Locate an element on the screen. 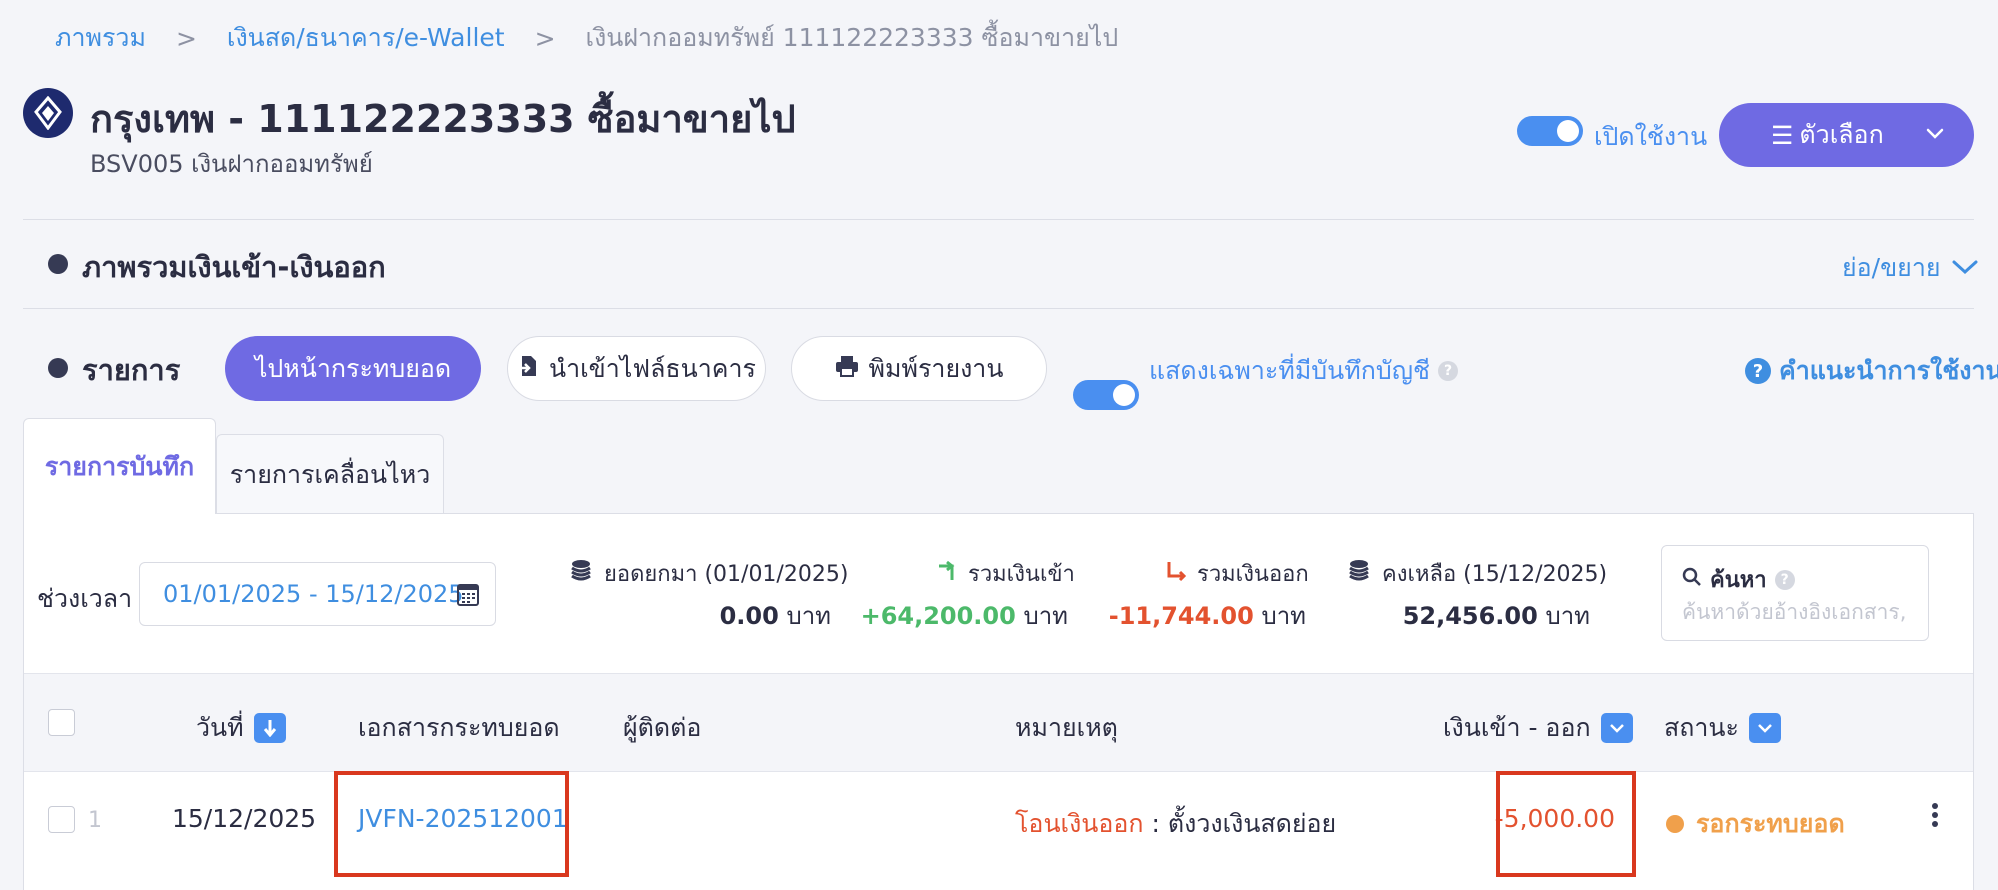 This screenshot has height=890, width=1998. highlight-document is located at coordinates (451, 824).